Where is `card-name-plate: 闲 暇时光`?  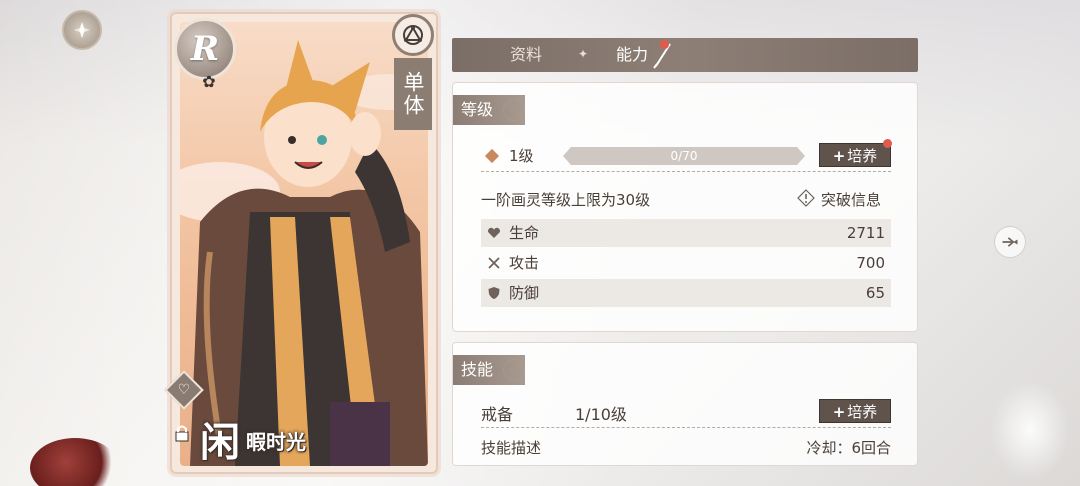
card-name-plate: 闲 暇时光 is located at coordinates (245, 438).